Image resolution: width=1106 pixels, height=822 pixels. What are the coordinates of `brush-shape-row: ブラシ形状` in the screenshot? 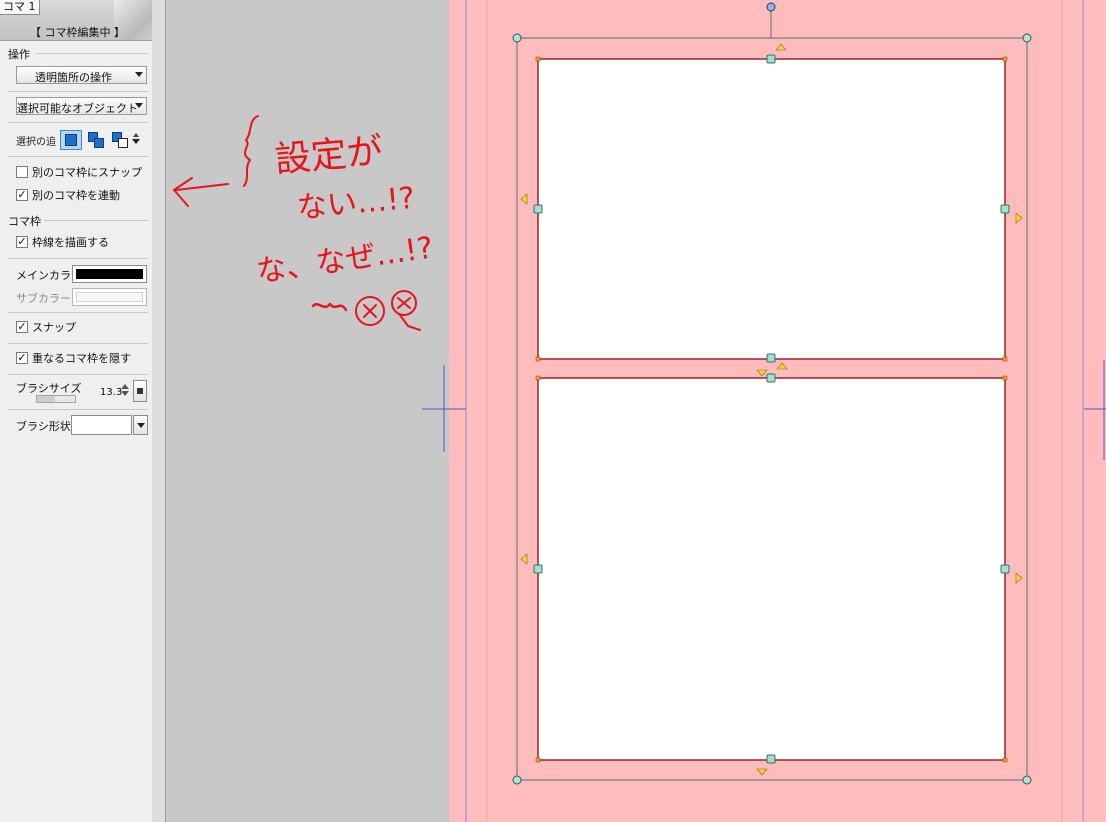 It's located at (83, 425).